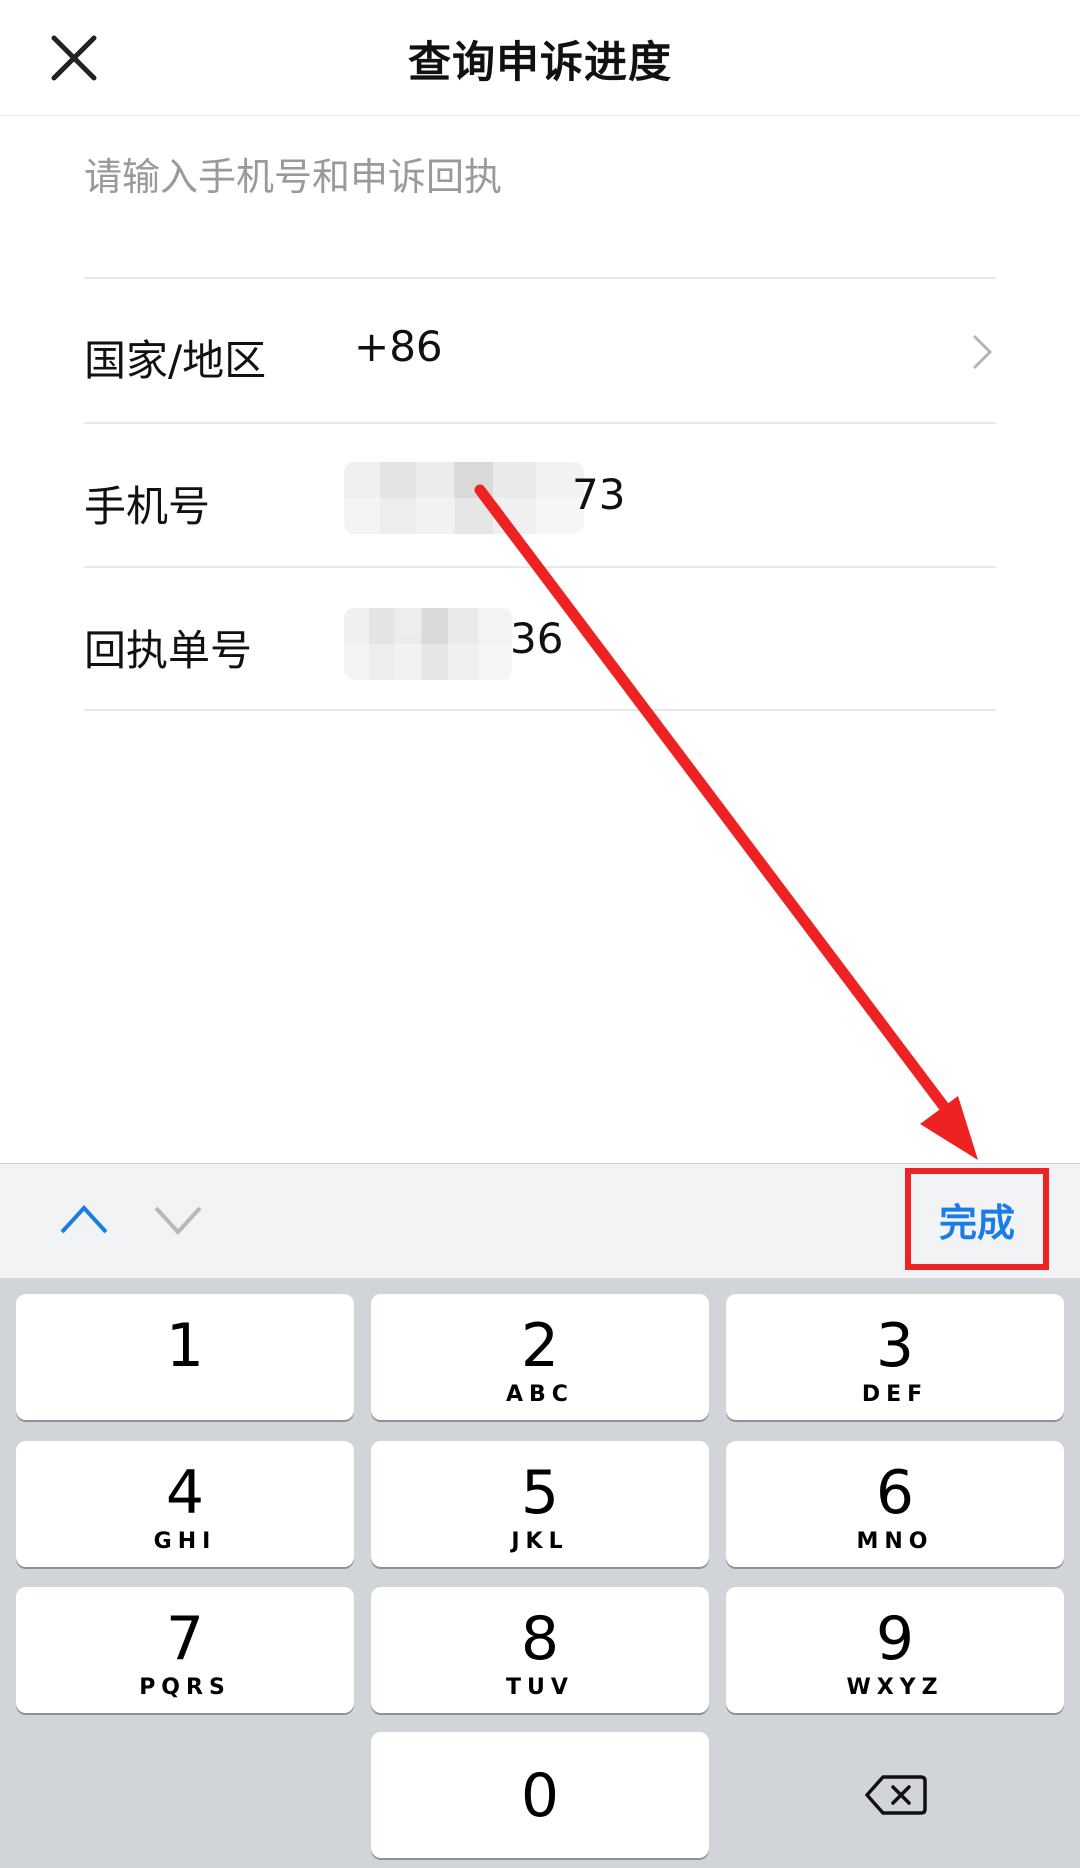 The width and height of the screenshot is (1080, 1868). What do you see at coordinates (398, 346) in the screenshot?
I see `country-value: +86` at bounding box center [398, 346].